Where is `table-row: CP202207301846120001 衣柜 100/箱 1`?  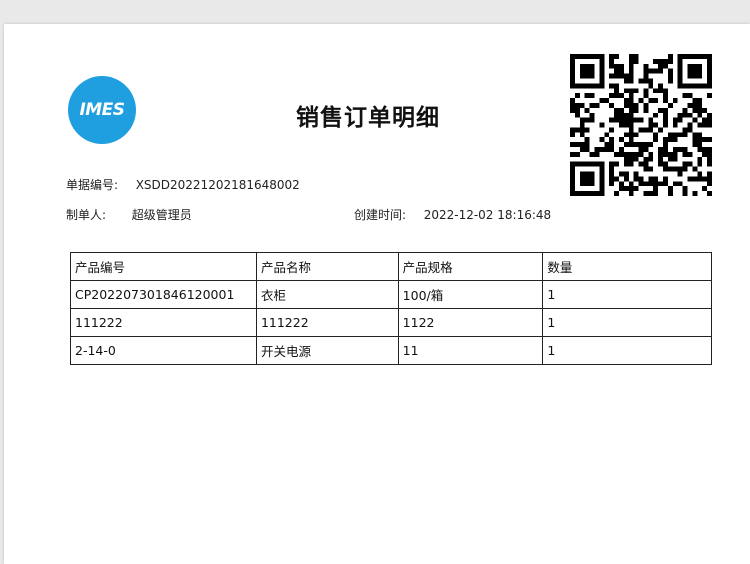
table-row: CP202207301846120001 衣柜 100/箱 1 is located at coordinates (391, 294).